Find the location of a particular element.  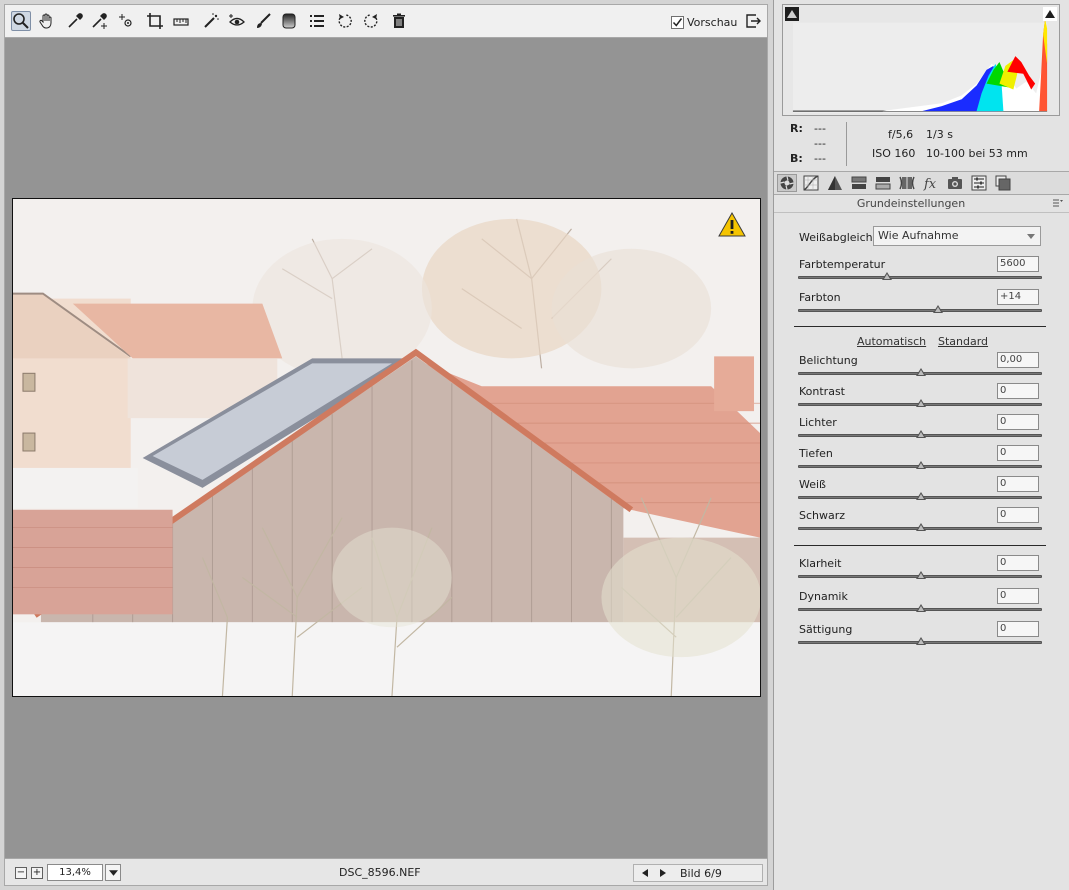

zoom-icon is located at coordinates (21, 21).